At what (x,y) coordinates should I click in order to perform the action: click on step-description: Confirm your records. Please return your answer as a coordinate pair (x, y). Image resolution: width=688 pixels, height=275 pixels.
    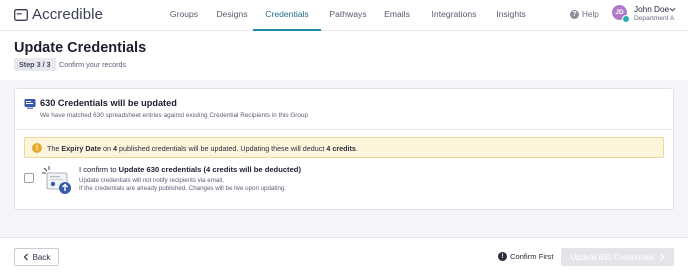
    Looking at the image, I should click on (93, 64).